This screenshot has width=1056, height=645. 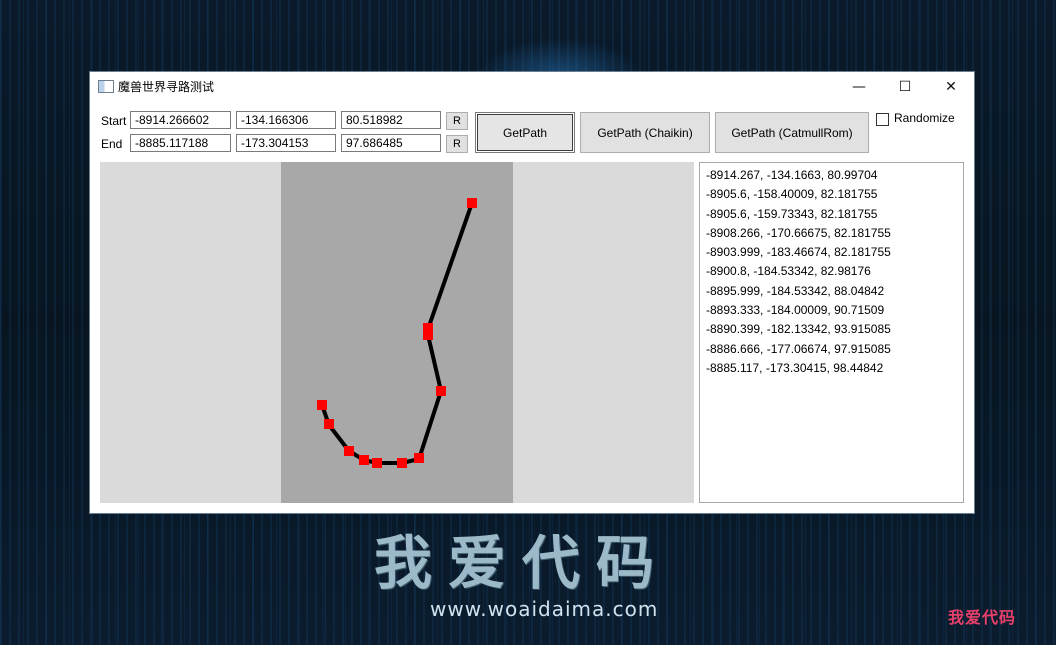 I want to click on navmesh-tile, so click(x=397, y=332).